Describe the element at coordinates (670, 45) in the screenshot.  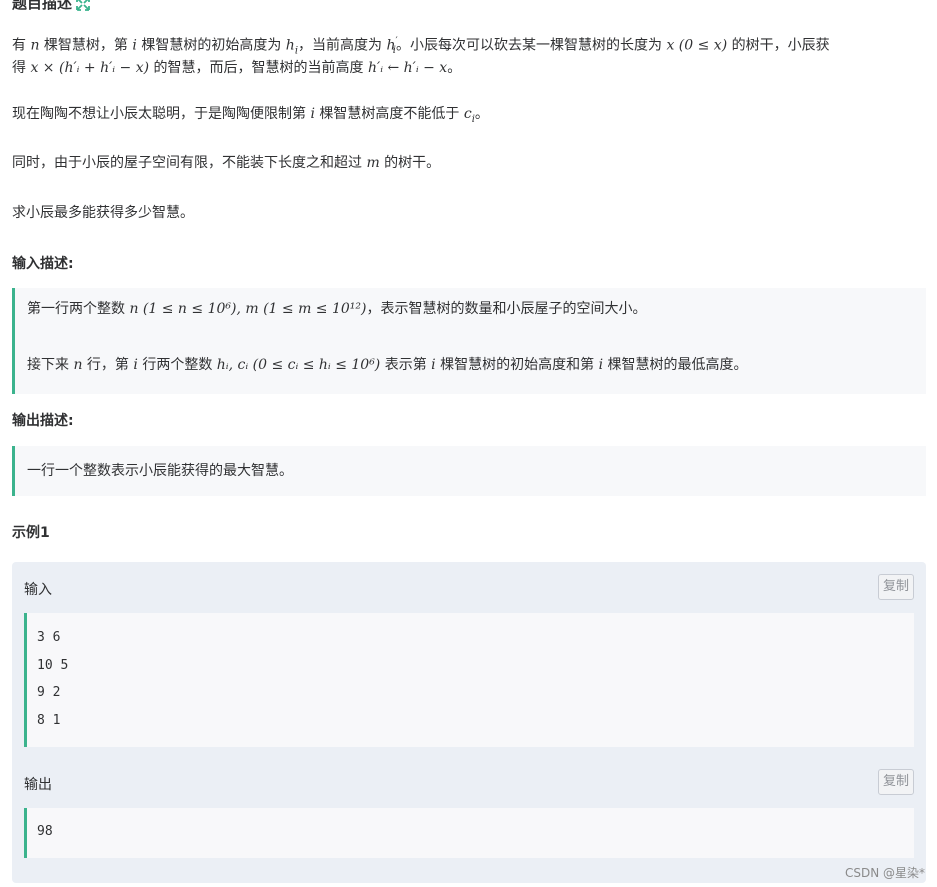
I see `math-x: x` at that location.